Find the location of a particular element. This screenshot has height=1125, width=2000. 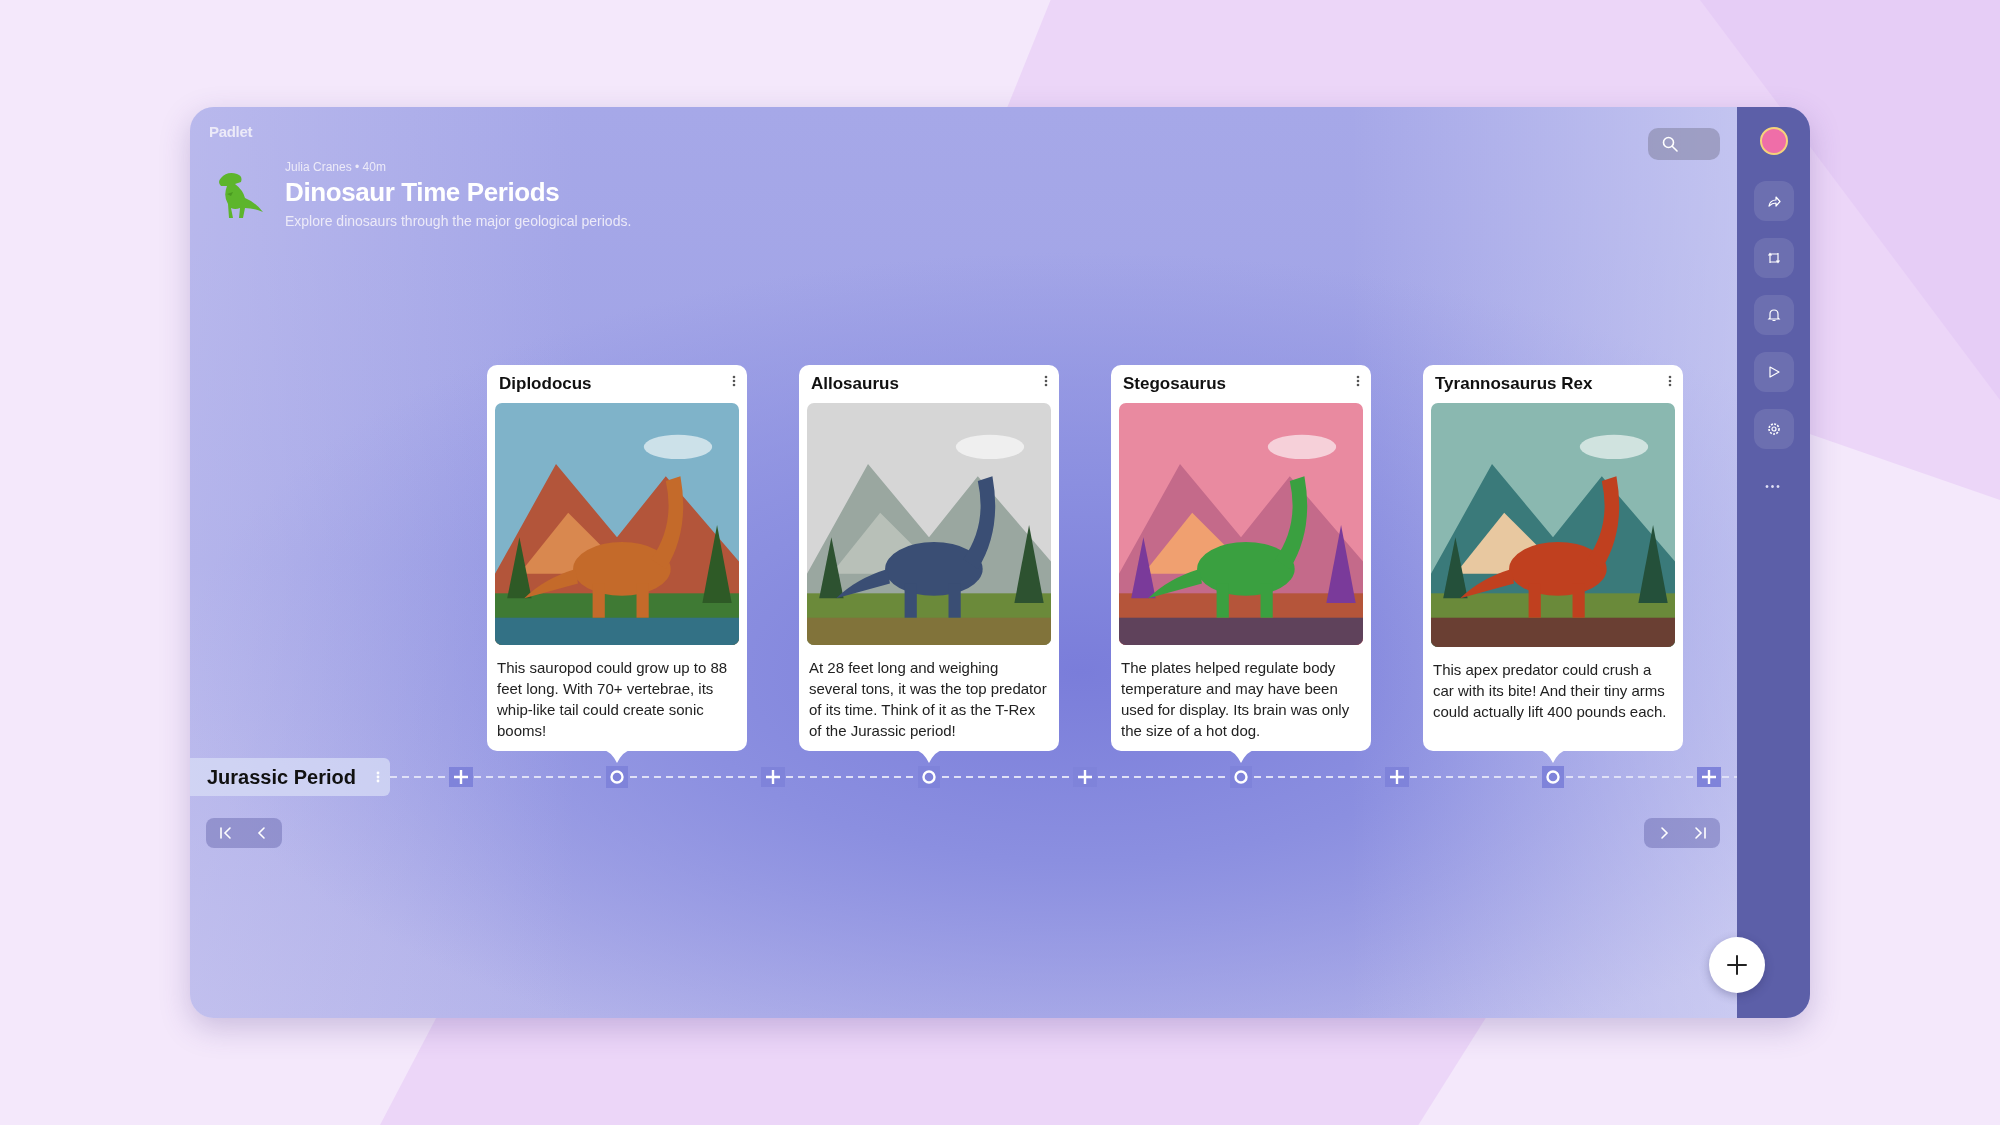

settings-button is located at coordinates (1773, 429).